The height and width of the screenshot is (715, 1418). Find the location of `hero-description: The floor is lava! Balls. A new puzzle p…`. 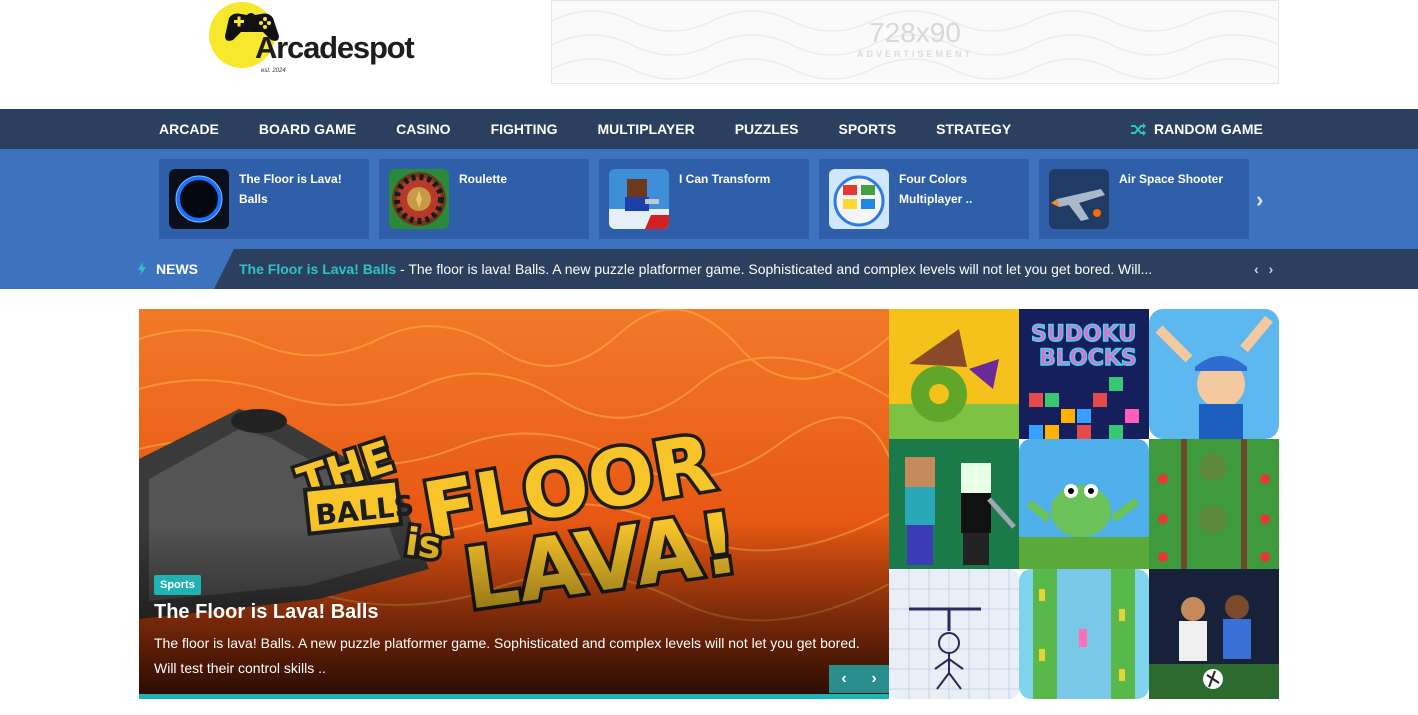

hero-description: The floor is lava! Balls. A new puzzle p… is located at coordinates (507, 655).